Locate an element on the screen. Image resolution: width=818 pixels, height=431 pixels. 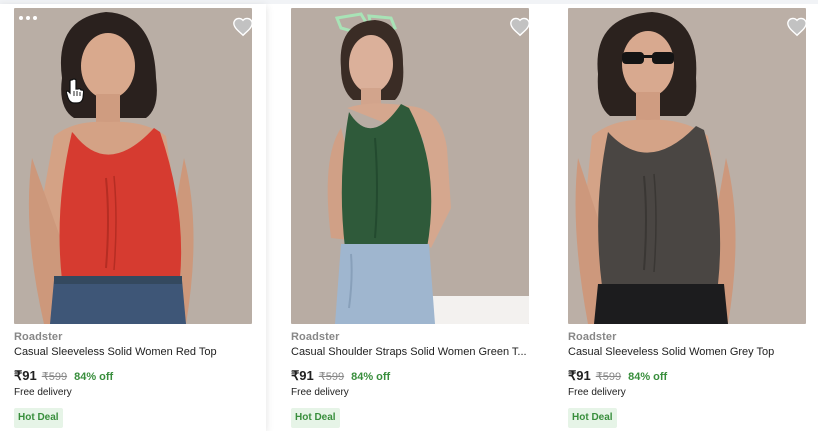
product-title: Casual Sleeveless Solid Women Grey Top is located at coordinates (690, 352).